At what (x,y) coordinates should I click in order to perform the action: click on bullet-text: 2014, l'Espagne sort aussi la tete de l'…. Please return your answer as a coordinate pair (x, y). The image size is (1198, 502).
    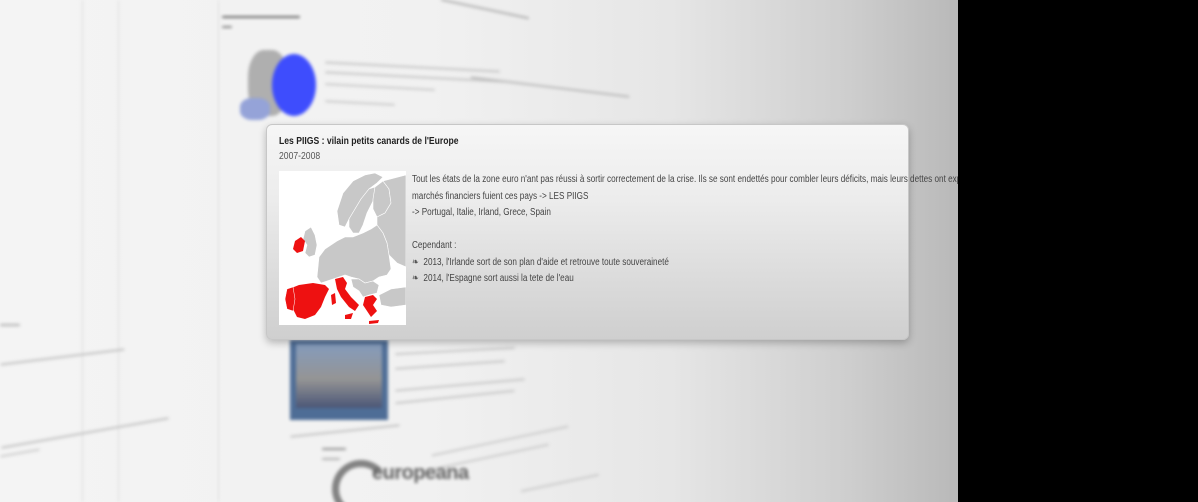
    Looking at the image, I should click on (498, 278).